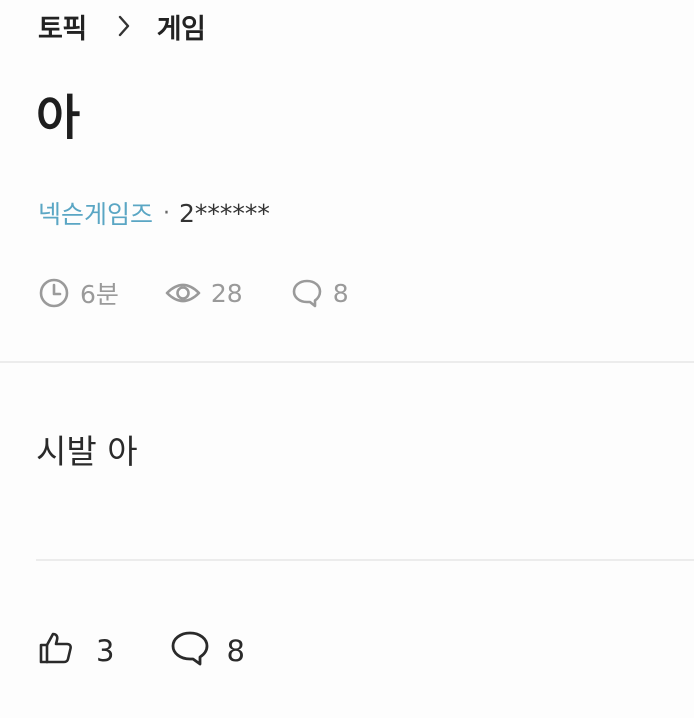  I want to click on post-actions: 3 8, so click(141, 651).